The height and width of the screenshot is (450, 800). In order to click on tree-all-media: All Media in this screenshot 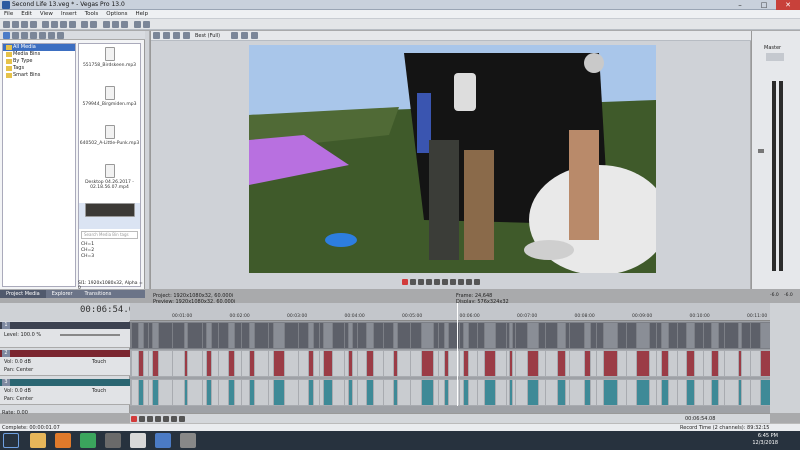, I will do `click(39, 47)`.